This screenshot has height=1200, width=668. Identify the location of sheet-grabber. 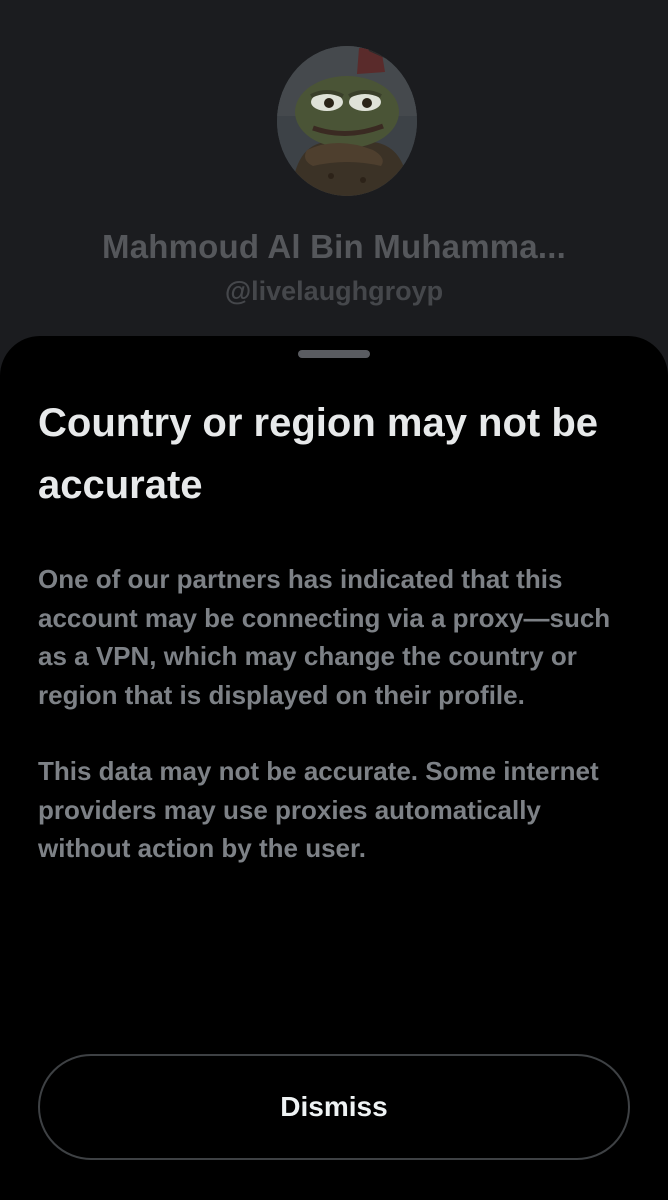
(334, 354).